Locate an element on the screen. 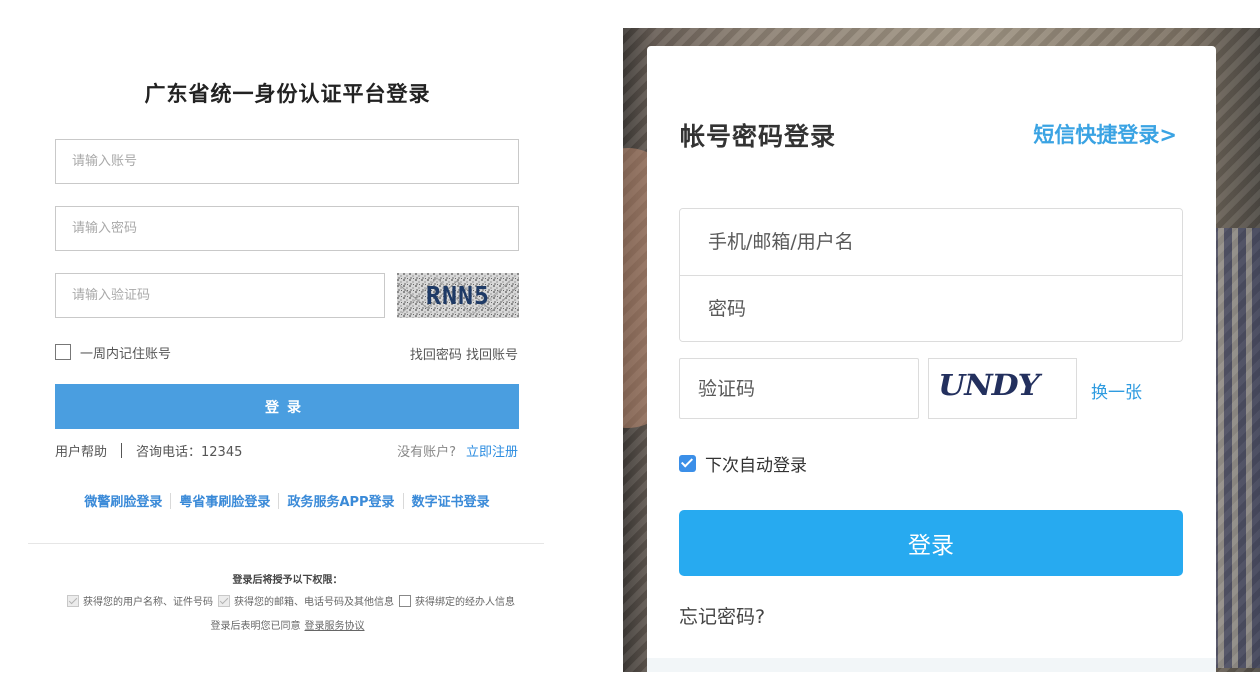  alt-login-police-face: 微警刷脸登录 is located at coordinates (123, 500).